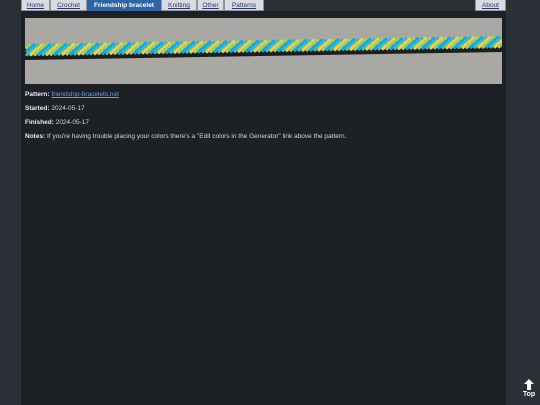  Describe the element at coordinates (35, 136) in the screenshot. I see `notes-label: Notes:` at that location.